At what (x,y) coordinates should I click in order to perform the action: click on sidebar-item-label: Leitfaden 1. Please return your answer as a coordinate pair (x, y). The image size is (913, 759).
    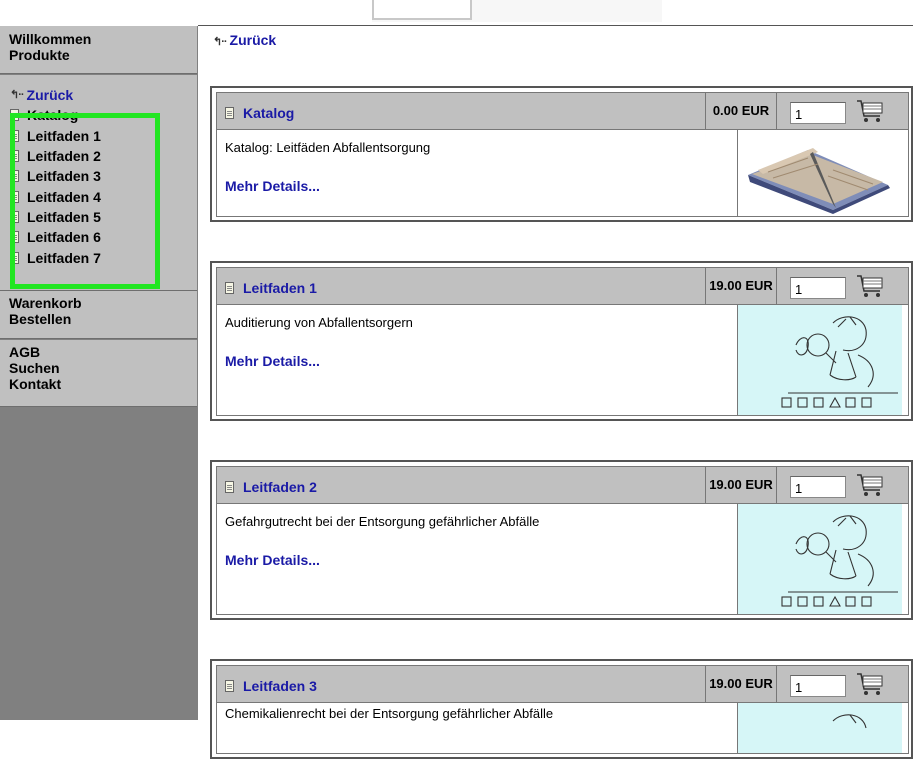
    Looking at the image, I should click on (64, 135).